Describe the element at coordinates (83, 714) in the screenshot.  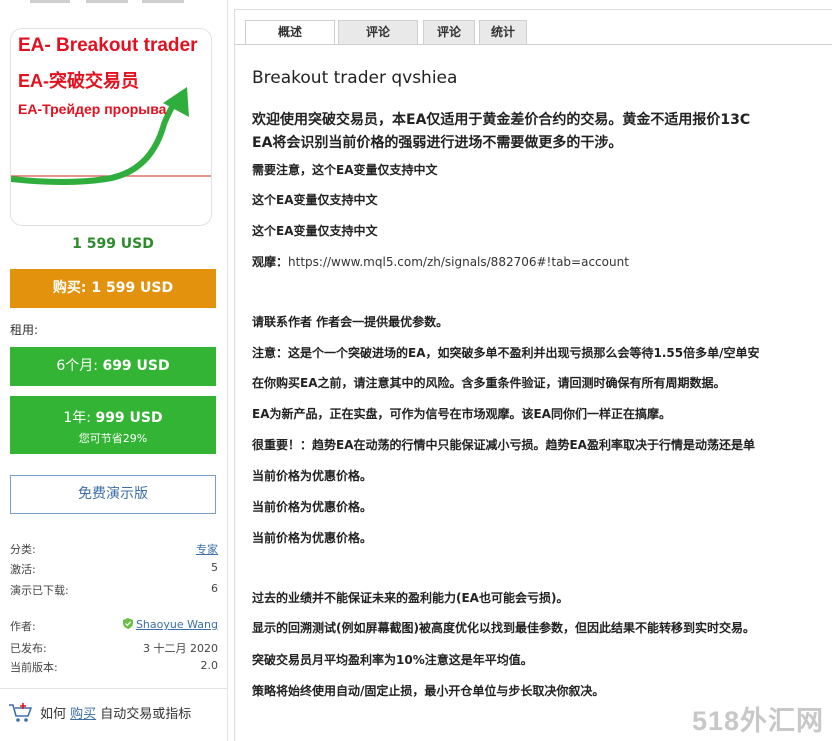
I see `how-to-buy-link: 购买` at that location.